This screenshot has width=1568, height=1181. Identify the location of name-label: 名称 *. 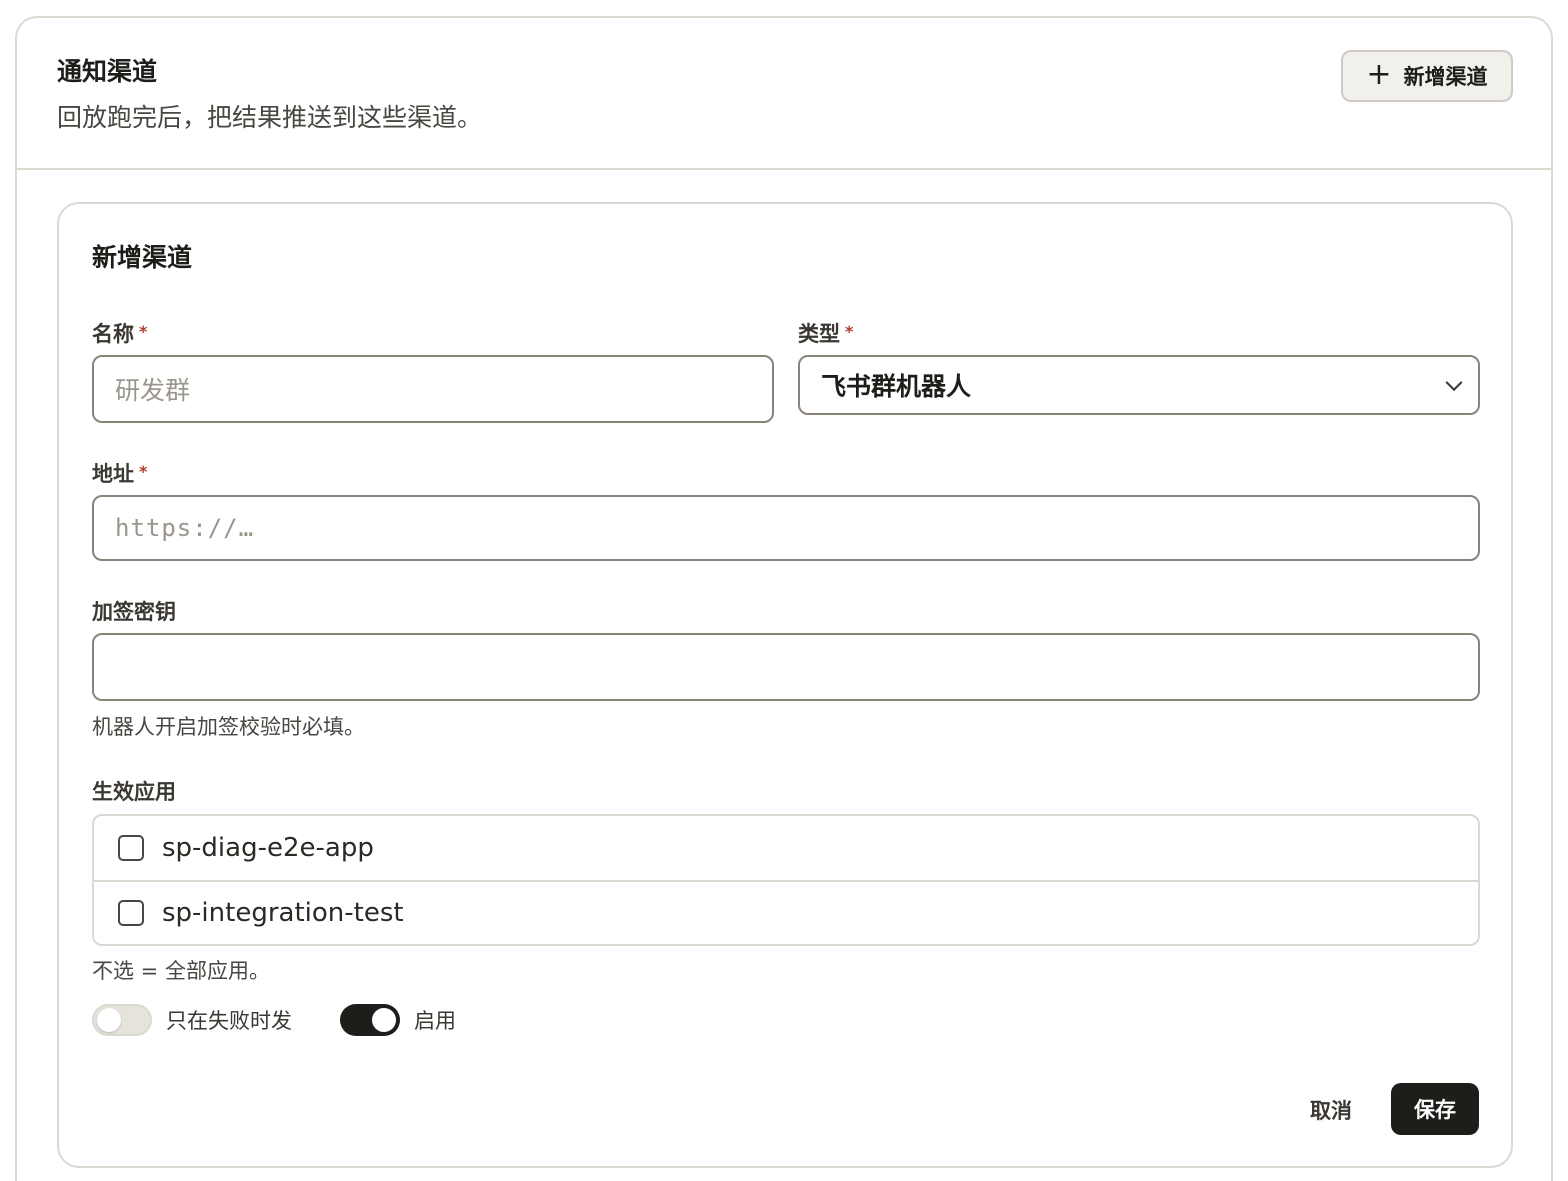
(119, 333).